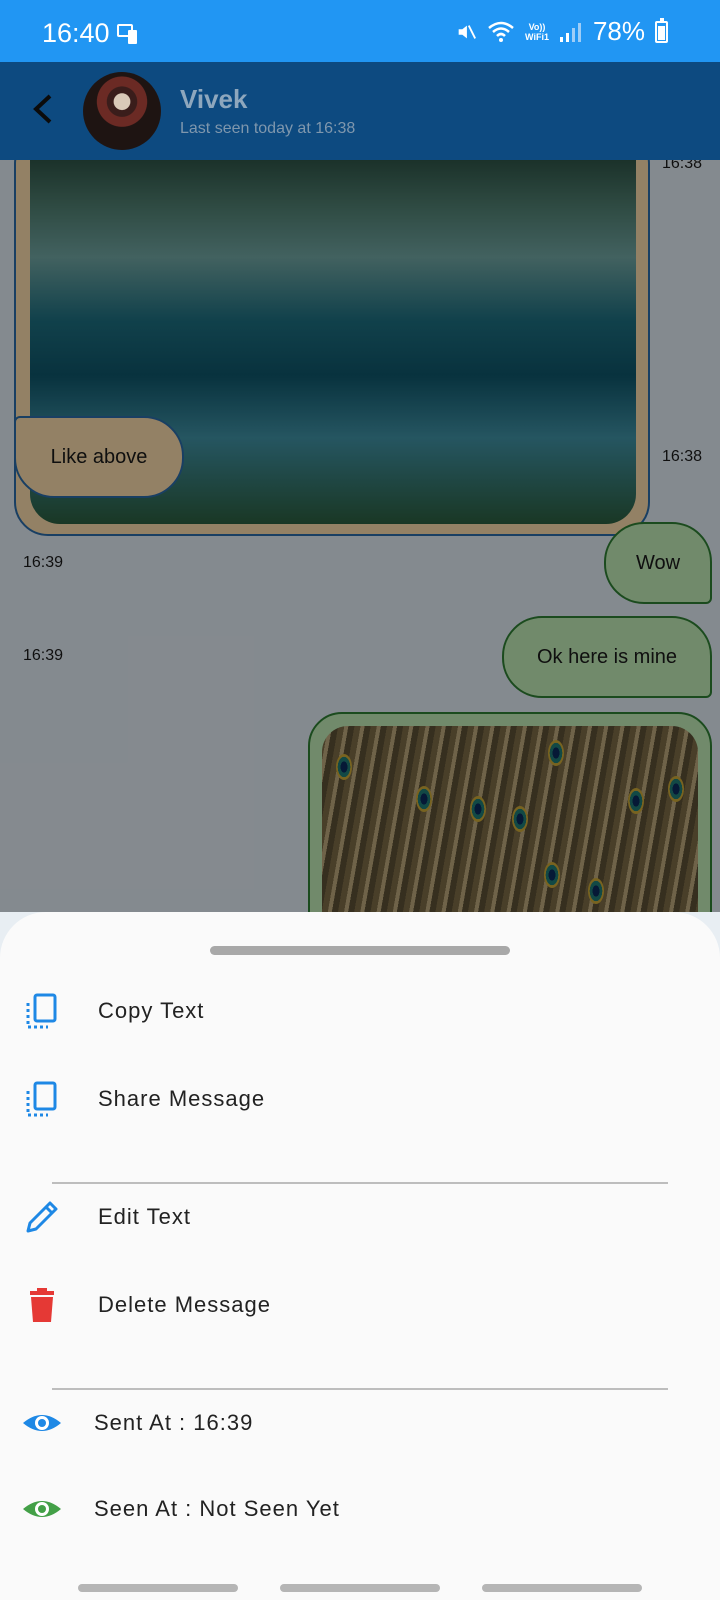 The image size is (720, 1600). What do you see at coordinates (661, 30) in the screenshot?
I see `battery-icon` at bounding box center [661, 30].